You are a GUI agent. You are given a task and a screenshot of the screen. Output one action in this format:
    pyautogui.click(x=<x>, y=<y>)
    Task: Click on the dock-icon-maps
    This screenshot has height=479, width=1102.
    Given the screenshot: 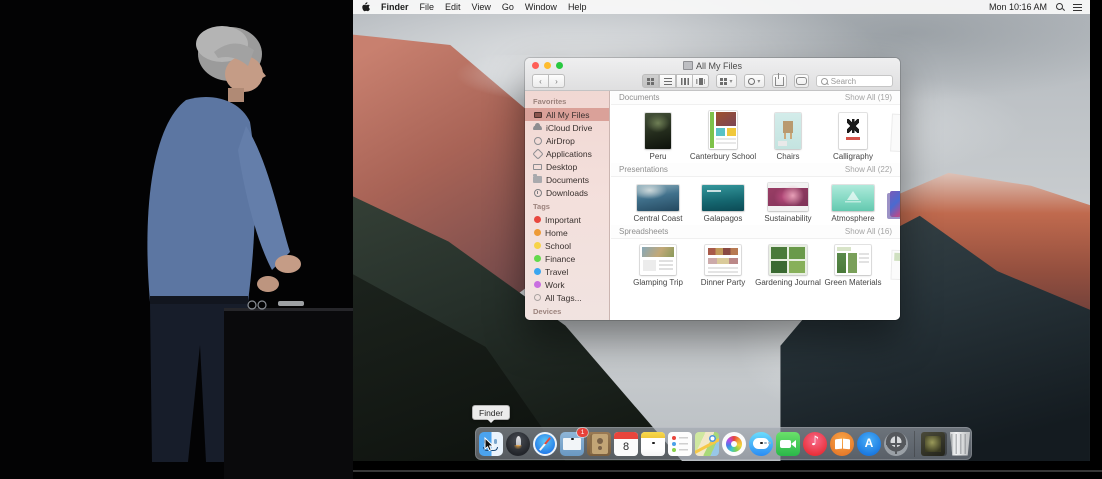 What is the action you would take?
    pyautogui.click(x=707, y=443)
    